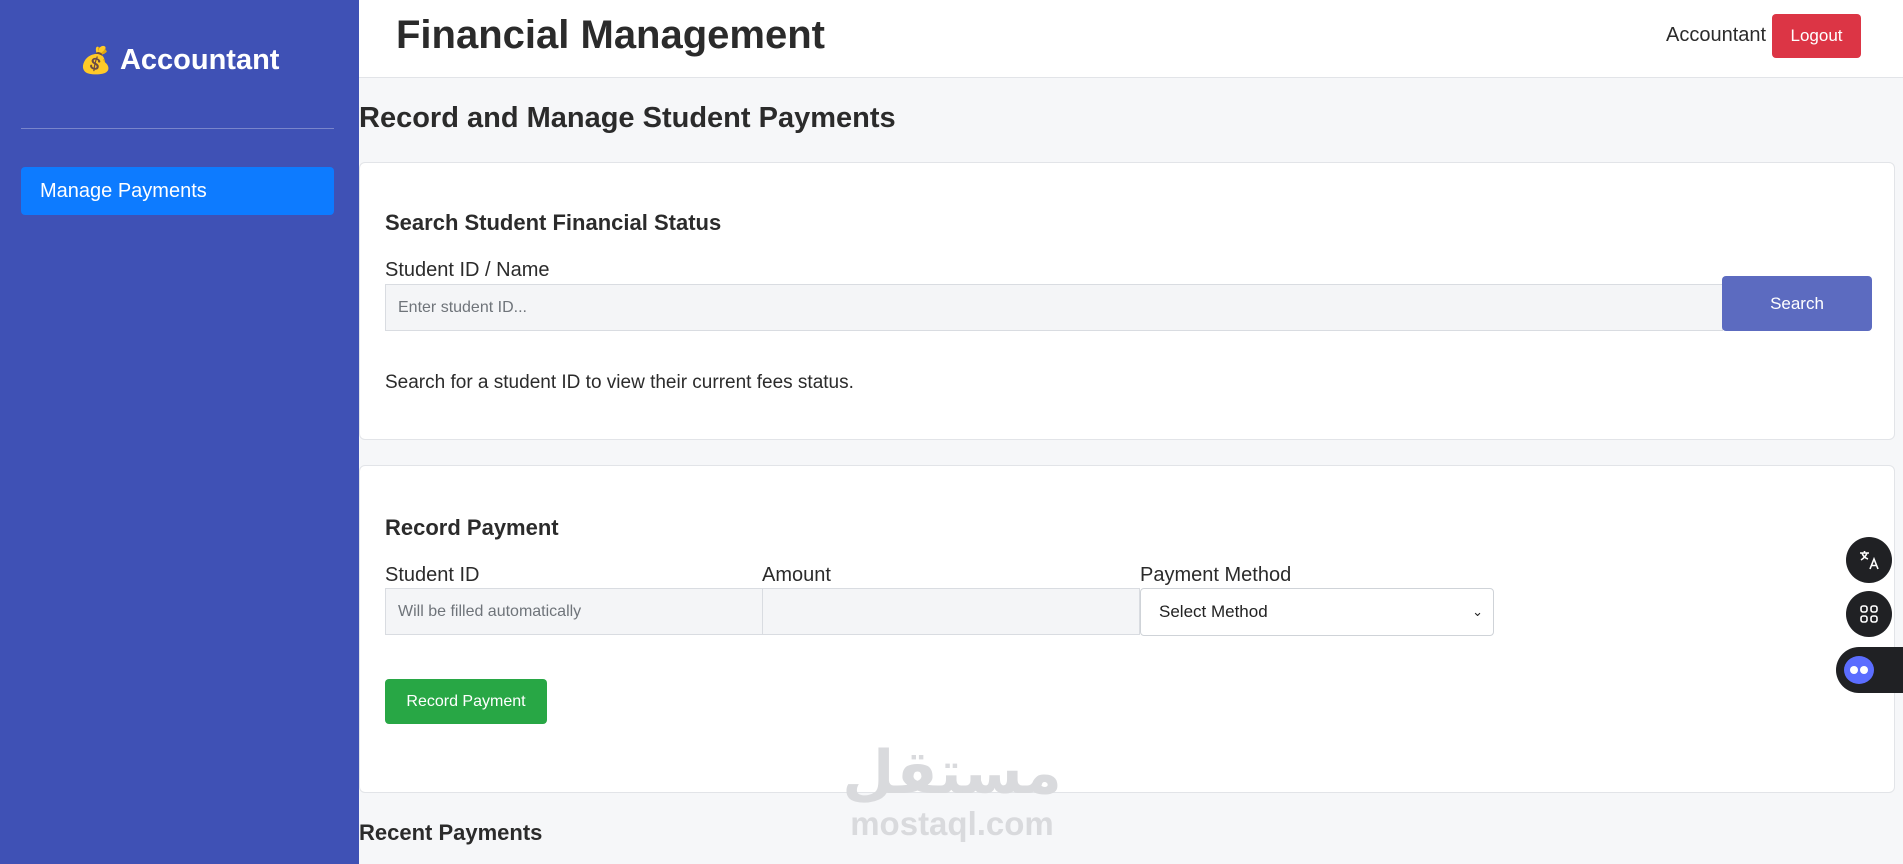 The width and height of the screenshot is (1903, 864). I want to click on top-bar: Financial Management Accountant Logout, so click(1131, 39).